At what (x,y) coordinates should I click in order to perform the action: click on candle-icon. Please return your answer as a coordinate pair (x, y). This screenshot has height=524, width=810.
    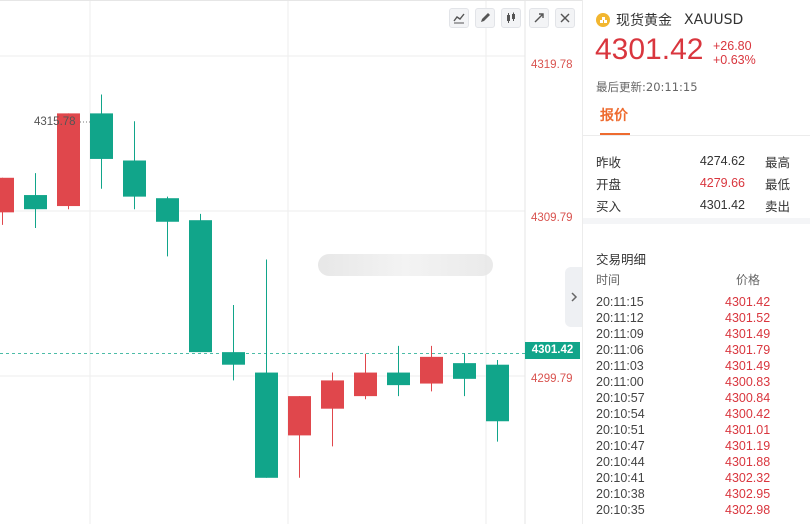
    Looking at the image, I should click on (511, 18).